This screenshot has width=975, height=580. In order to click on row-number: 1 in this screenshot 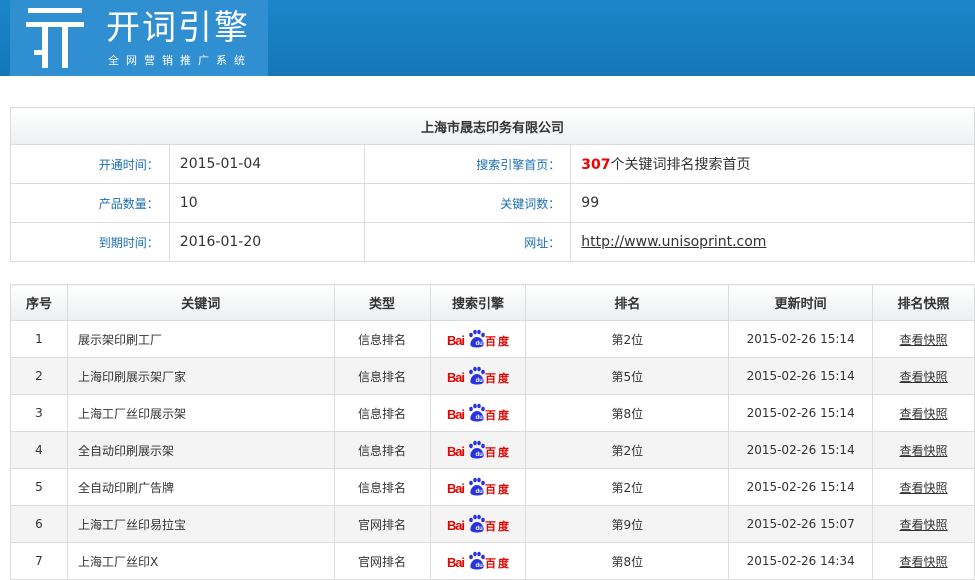, I will do `click(39, 339)`.